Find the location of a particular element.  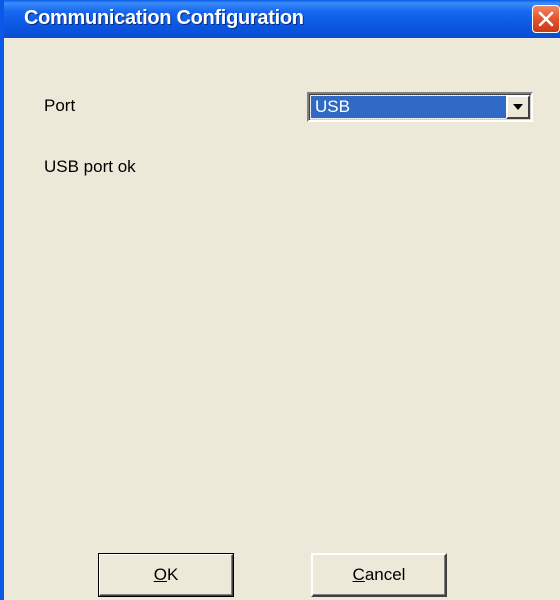

port-status-text: USB port ok is located at coordinates (90, 166).